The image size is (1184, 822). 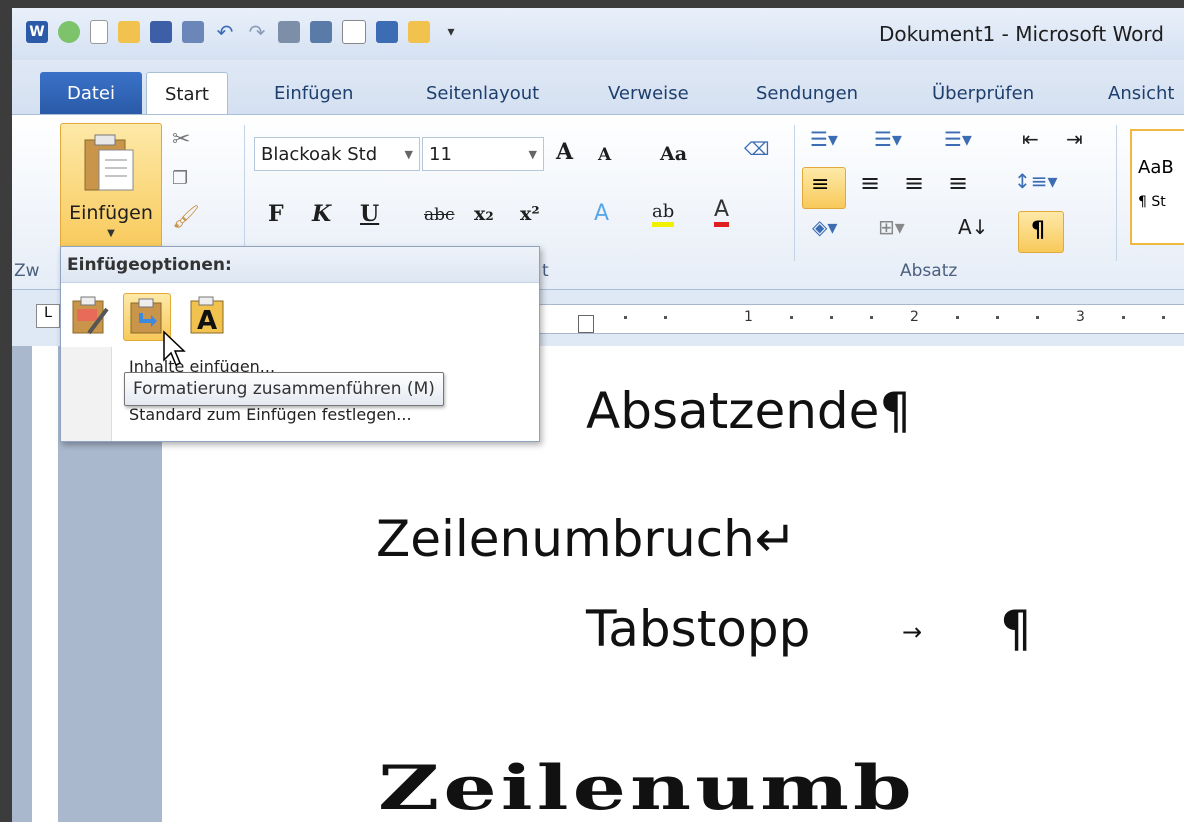 What do you see at coordinates (914, 317) in the screenshot?
I see `ruler-number: 2` at bounding box center [914, 317].